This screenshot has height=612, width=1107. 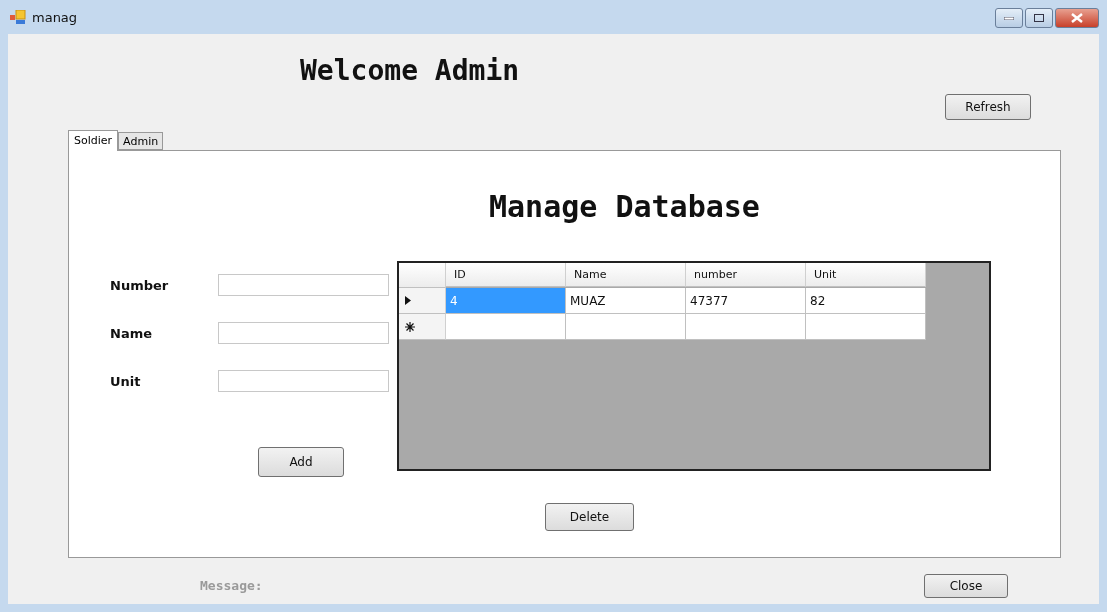 What do you see at coordinates (141, 141) in the screenshot?
I see `tab: Admin` at bounding box center [141, 141].